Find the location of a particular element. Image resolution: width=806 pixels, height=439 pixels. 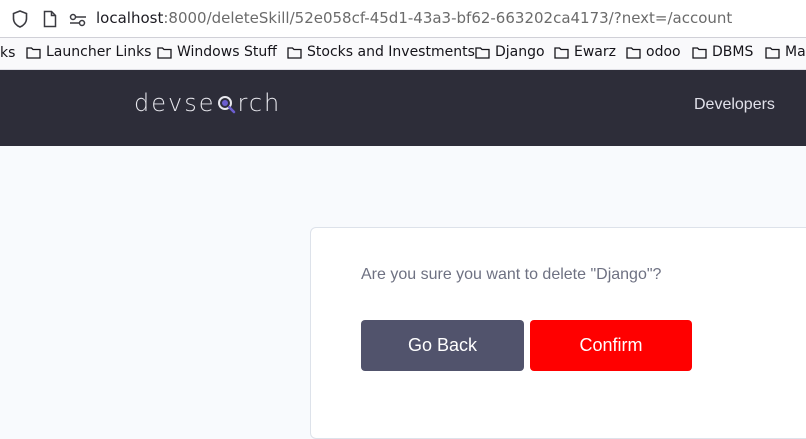

bookmark-folder-stocks: Stocks and Investments is located at coordinates (381, 52).